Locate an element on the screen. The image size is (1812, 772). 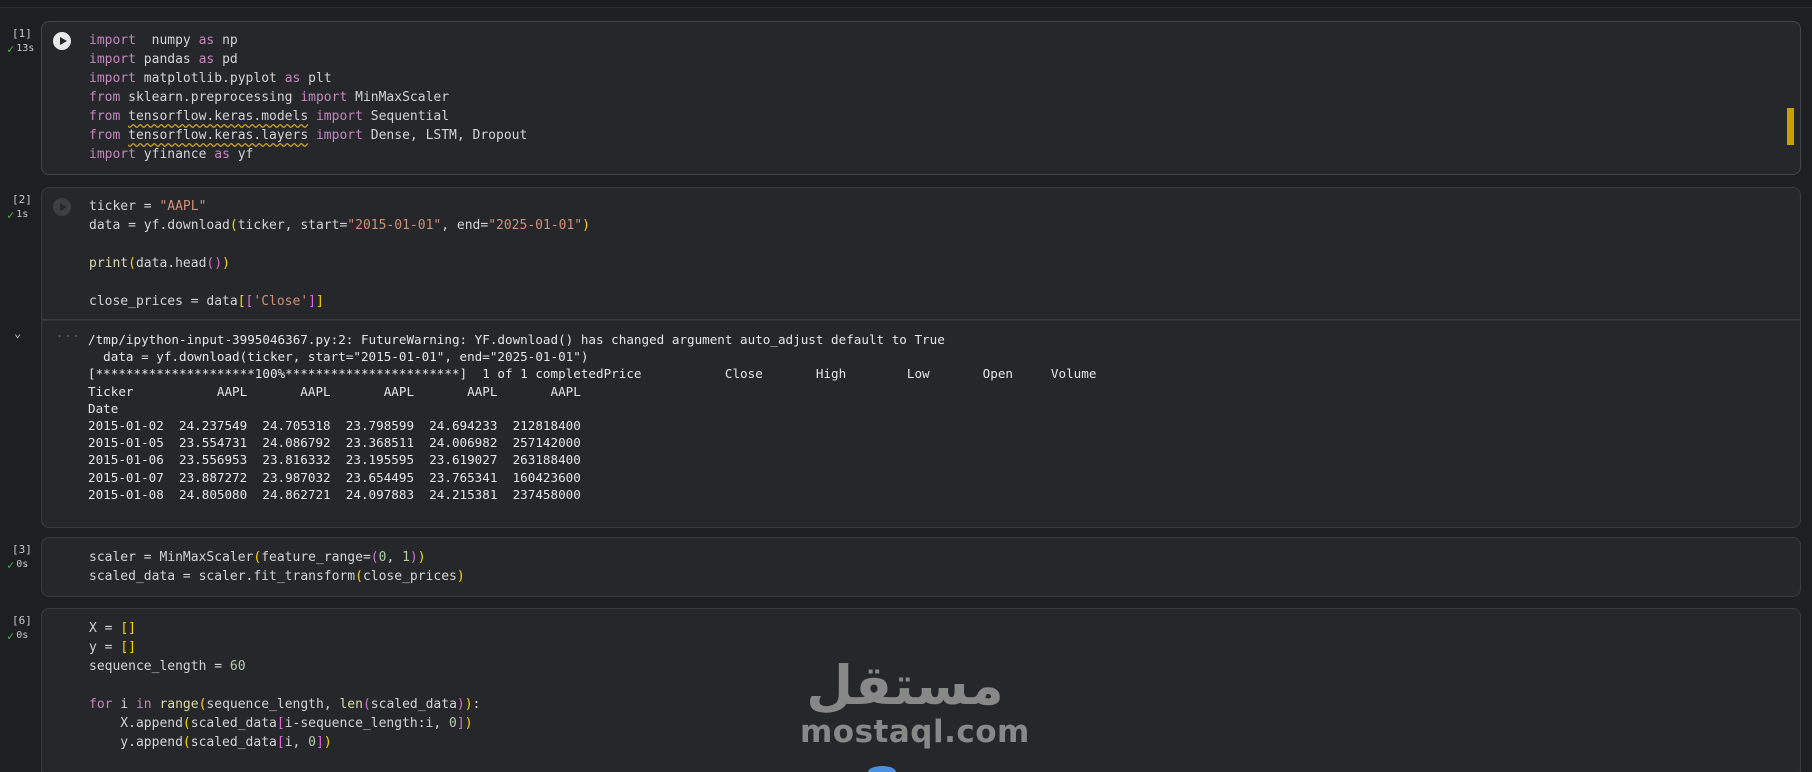
code-line: sequence_length = 60 is located at coordinates (284, 666).